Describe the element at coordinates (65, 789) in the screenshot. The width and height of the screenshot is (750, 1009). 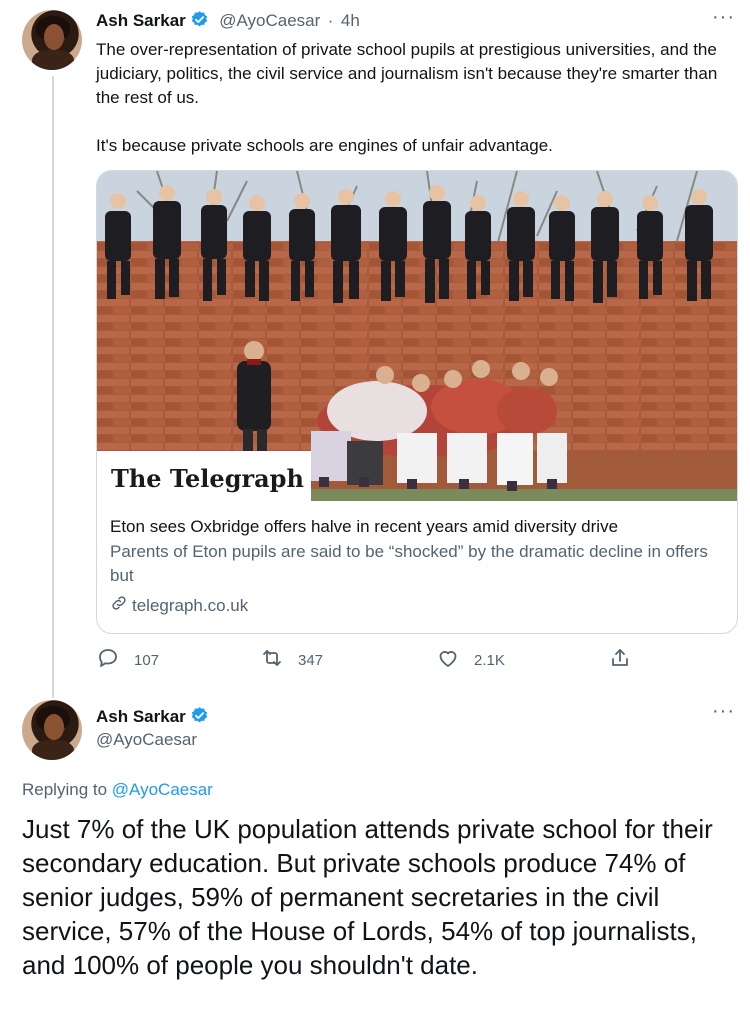
I see `replying-prefix: Replying to` at that location.